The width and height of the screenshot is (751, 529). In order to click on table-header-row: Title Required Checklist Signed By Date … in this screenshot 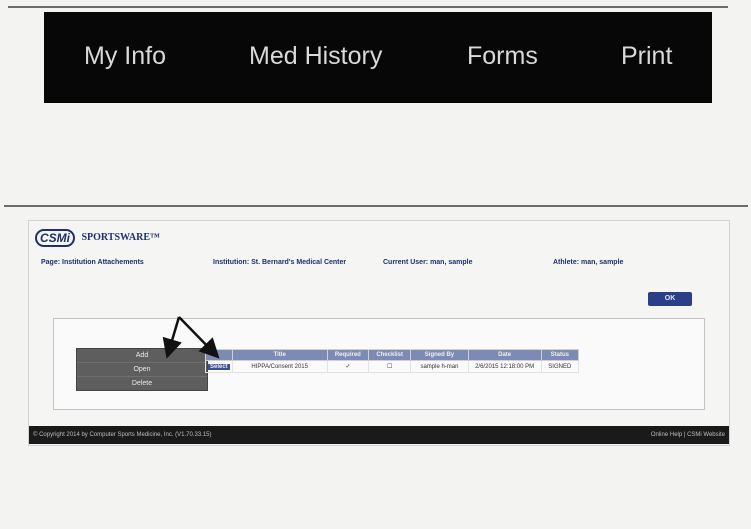, I will do `click(392, 355)`.